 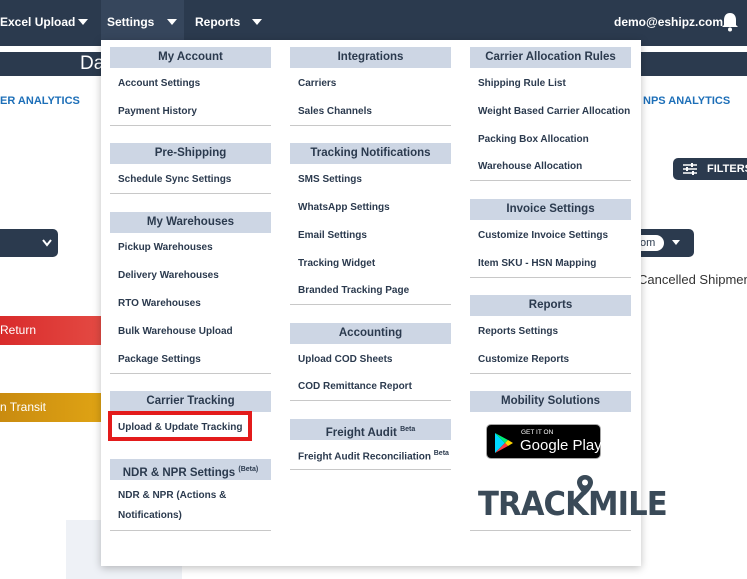 What do you see at coordinates (332, 235) in the screenshot?
I see `menu-item-email-settings: Email Settings` at bounding box center [332, 235].